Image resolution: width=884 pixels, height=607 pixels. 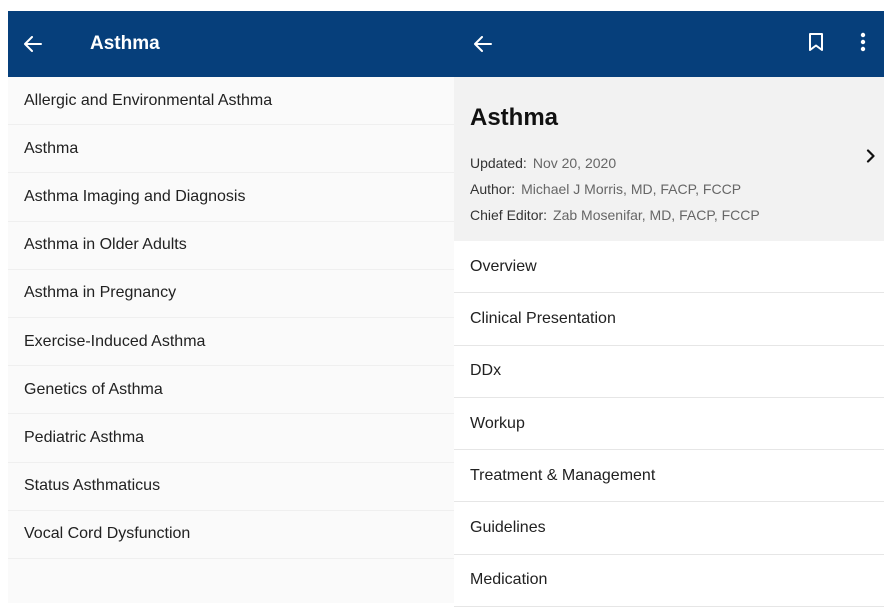 What do you see at coordinates (107, 534) in the screenshot?
I see `list-item-label: Vocal Cord Dysfunction` at bounding box center [107, 534].